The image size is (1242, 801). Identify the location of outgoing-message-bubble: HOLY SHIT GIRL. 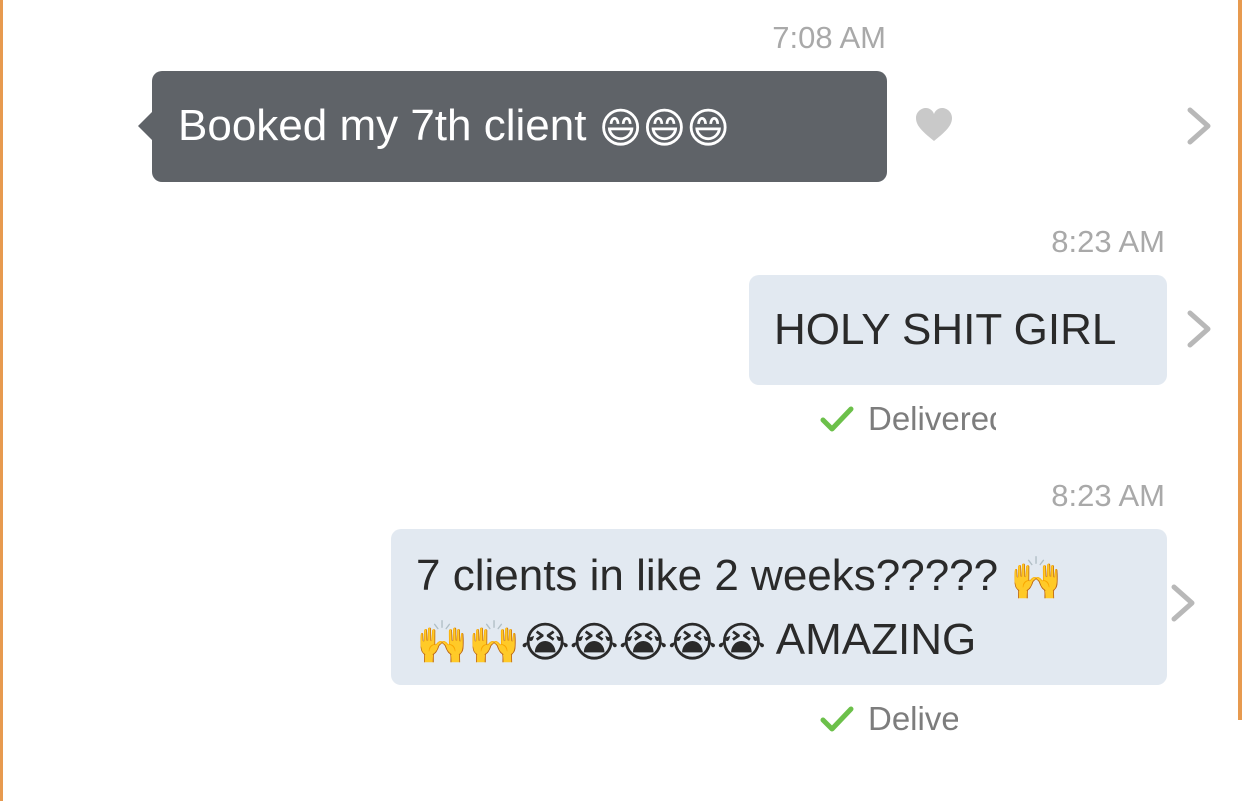
(958, 330).